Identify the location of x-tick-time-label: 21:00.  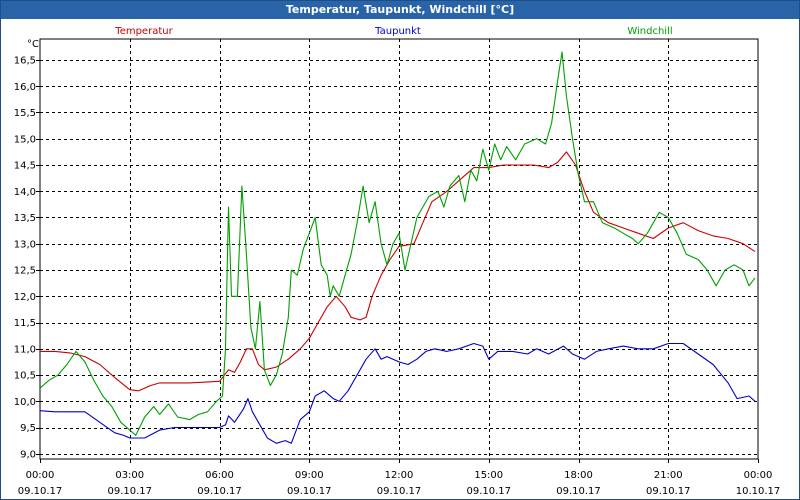
(668, 475).